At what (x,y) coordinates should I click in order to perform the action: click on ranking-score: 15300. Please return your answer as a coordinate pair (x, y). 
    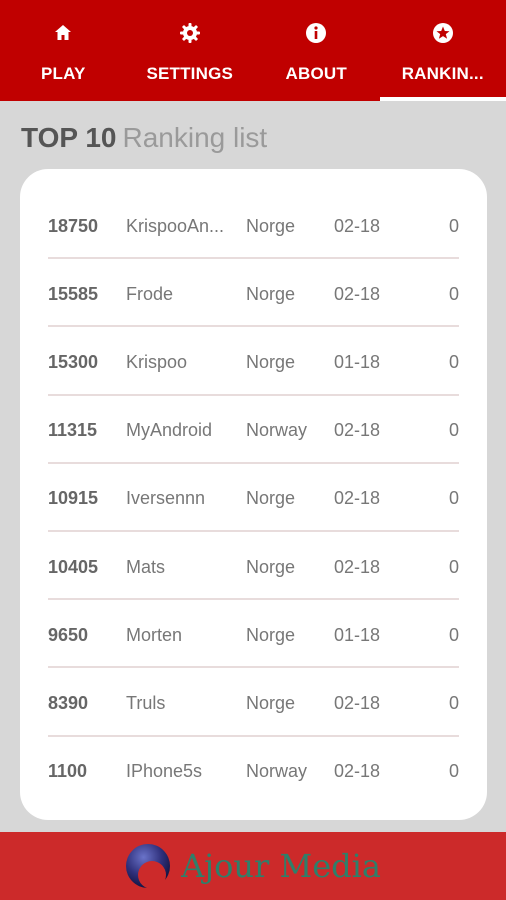
    Looking at the image, I should click on (73, 361).